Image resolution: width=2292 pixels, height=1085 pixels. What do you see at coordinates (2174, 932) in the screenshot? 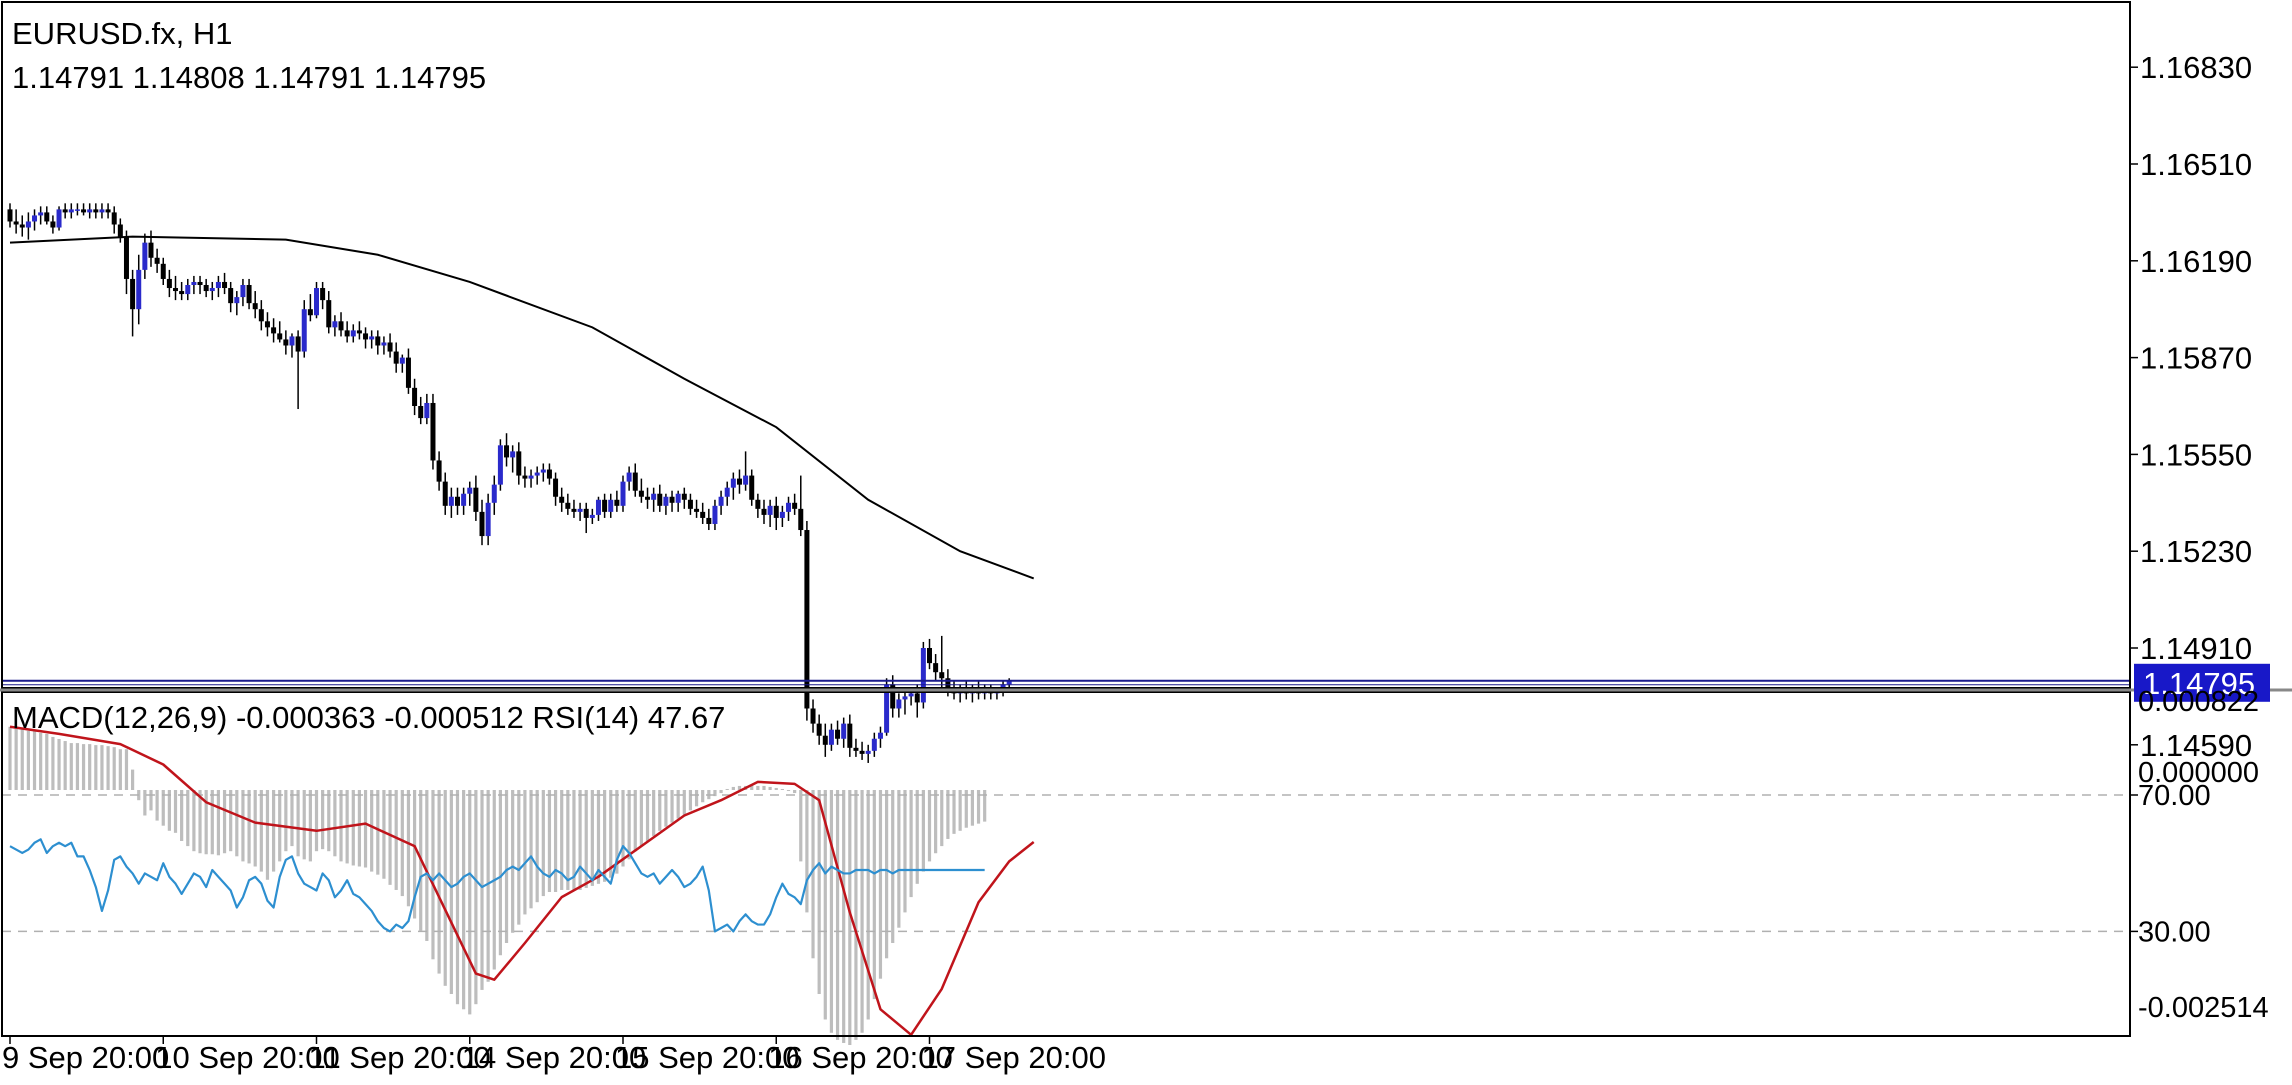
I see `rsi-tick-label: 30.00` at bounding box center [2174, 932].